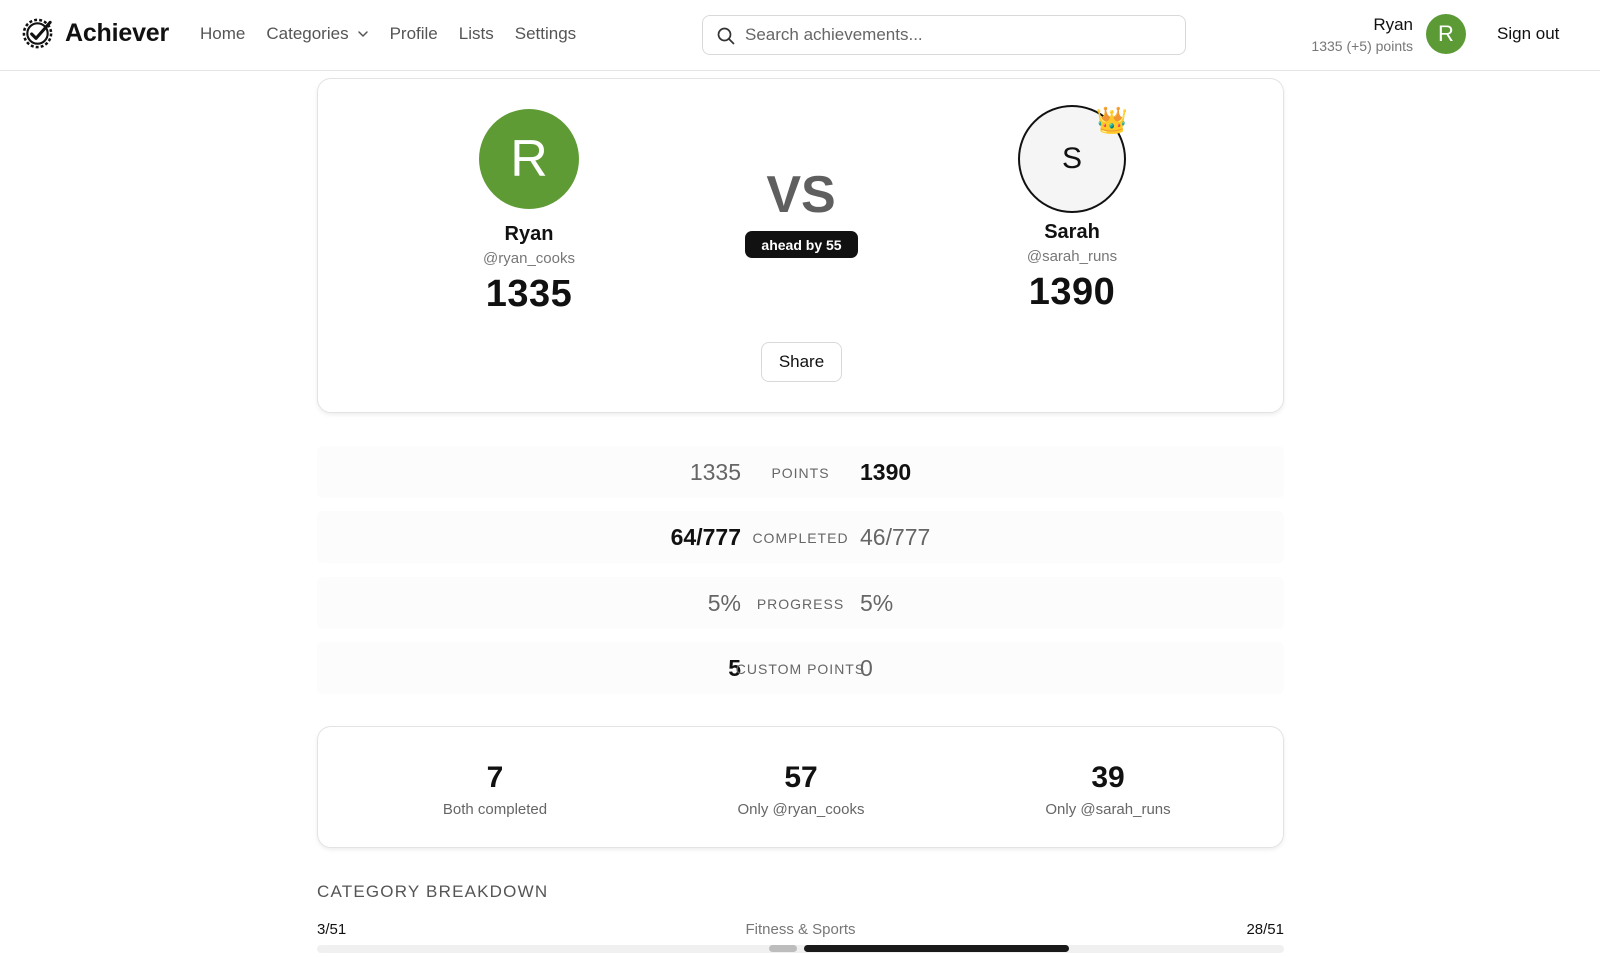 The width and height of the screenshot is (1600, 957). I want to click on chevron-down-icon, so click(362, 34).